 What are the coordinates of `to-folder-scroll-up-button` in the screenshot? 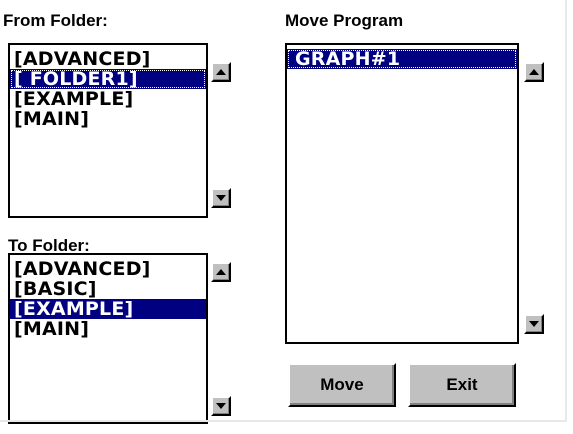 It's located at (221, 272).